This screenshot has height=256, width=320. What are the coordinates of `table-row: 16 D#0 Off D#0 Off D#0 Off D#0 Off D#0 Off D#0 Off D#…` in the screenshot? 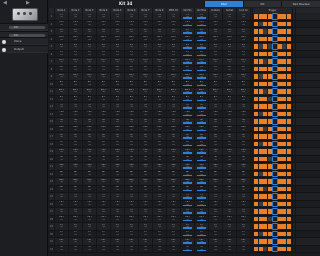 It's located at (184, 129).